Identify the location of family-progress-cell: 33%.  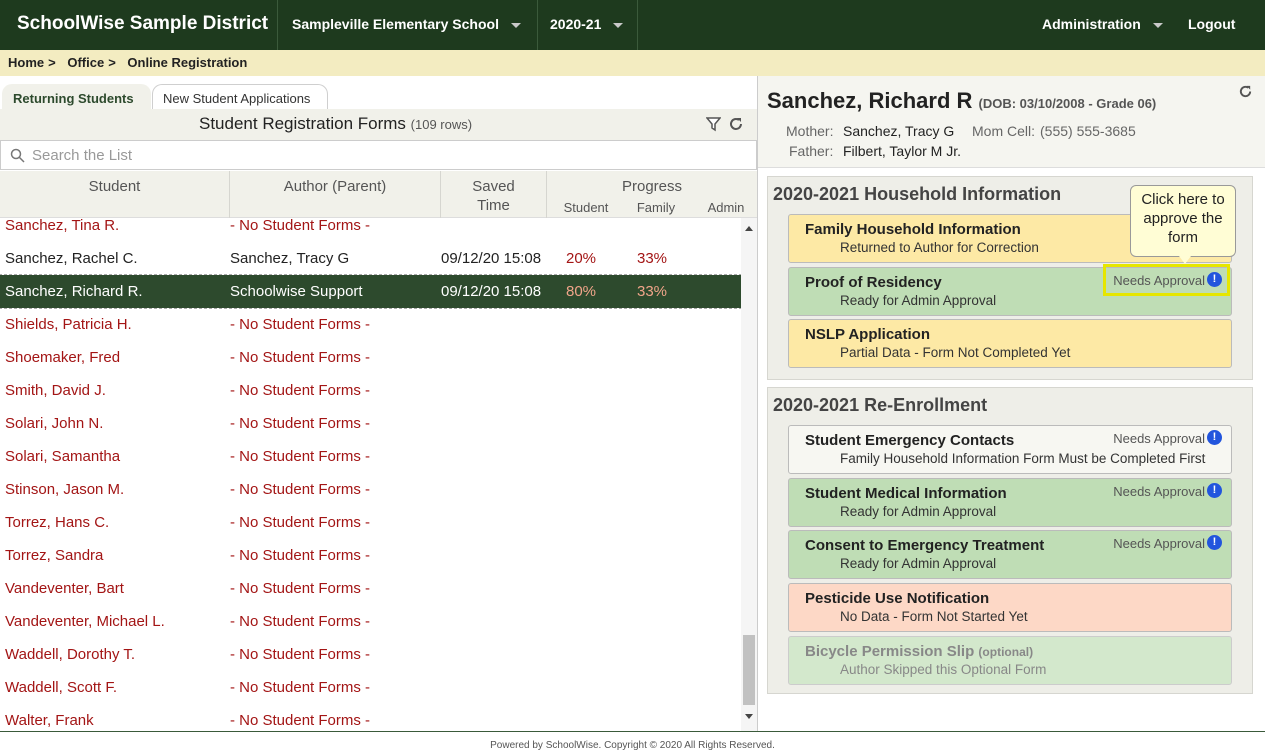
(652, 291).